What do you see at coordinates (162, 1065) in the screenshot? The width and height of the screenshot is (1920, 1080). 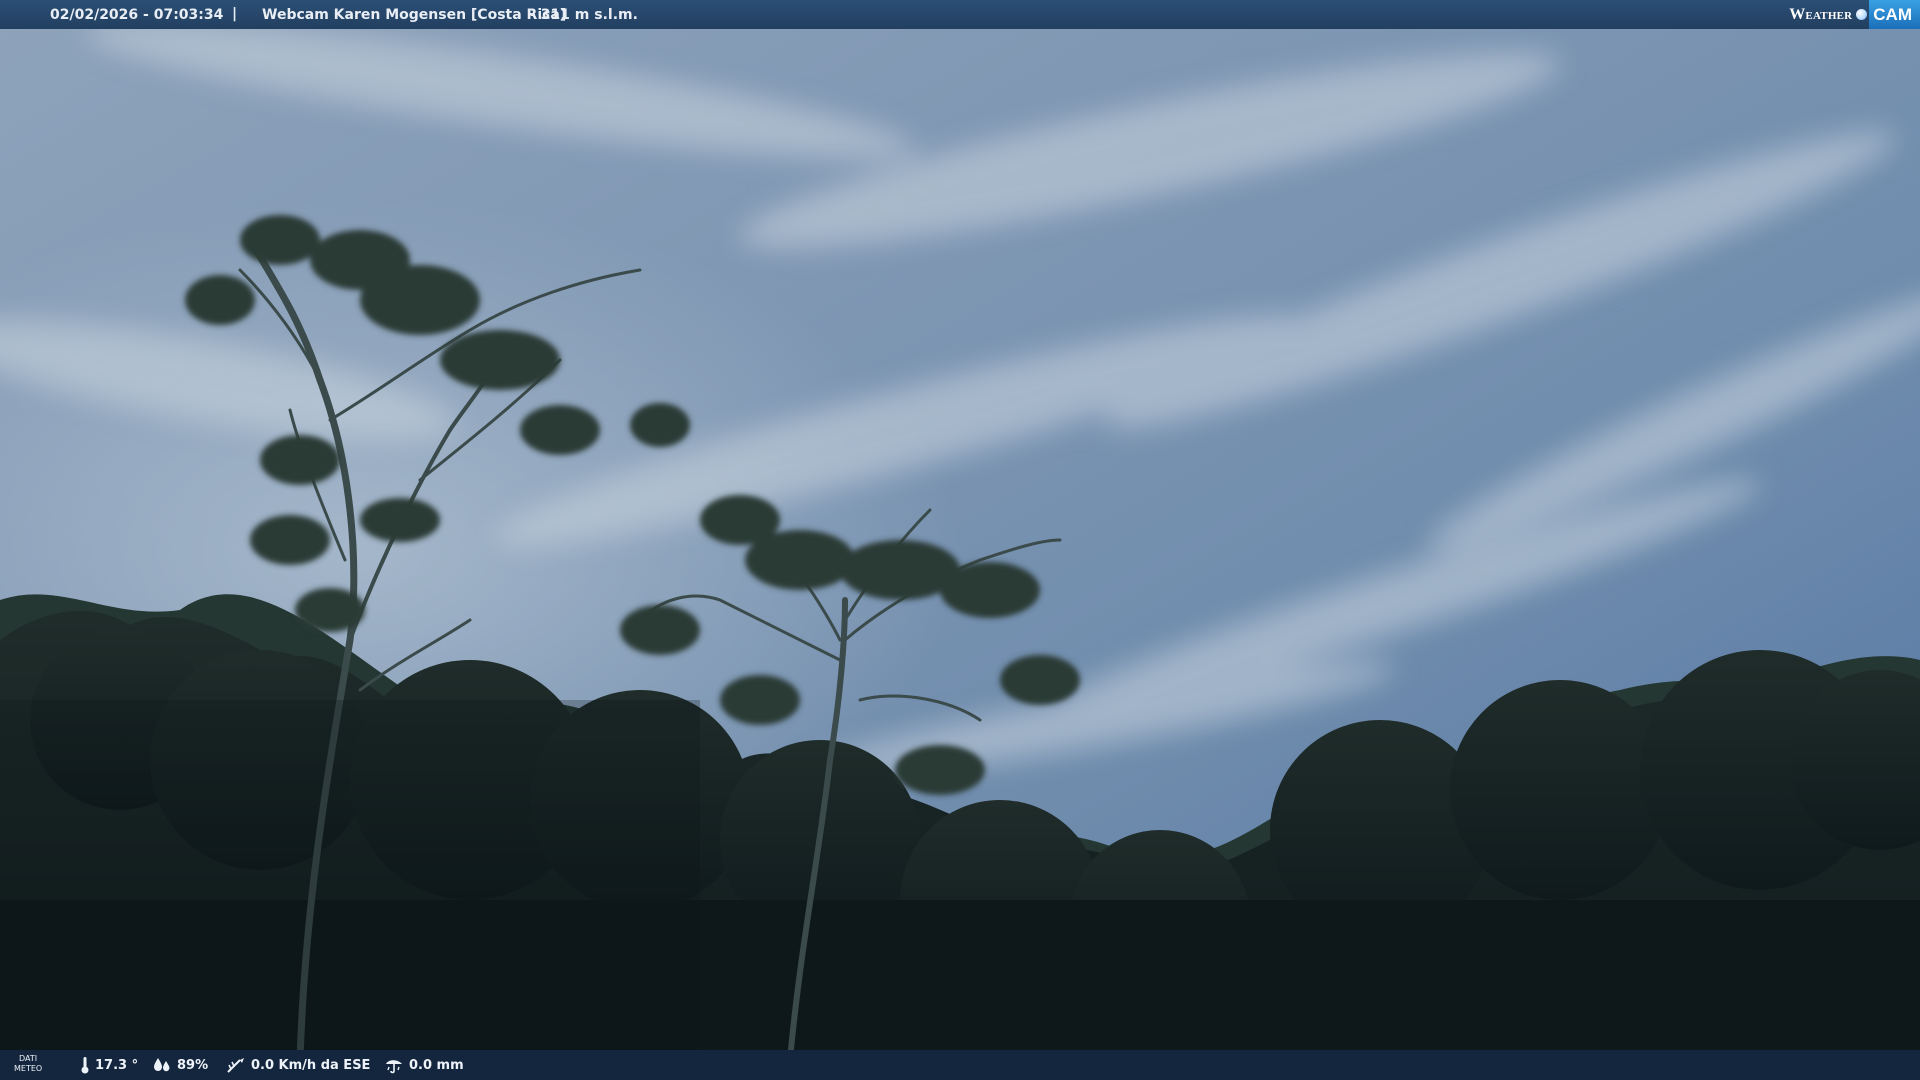 I see `humidity-icon` at bounding box center [162, 1065].